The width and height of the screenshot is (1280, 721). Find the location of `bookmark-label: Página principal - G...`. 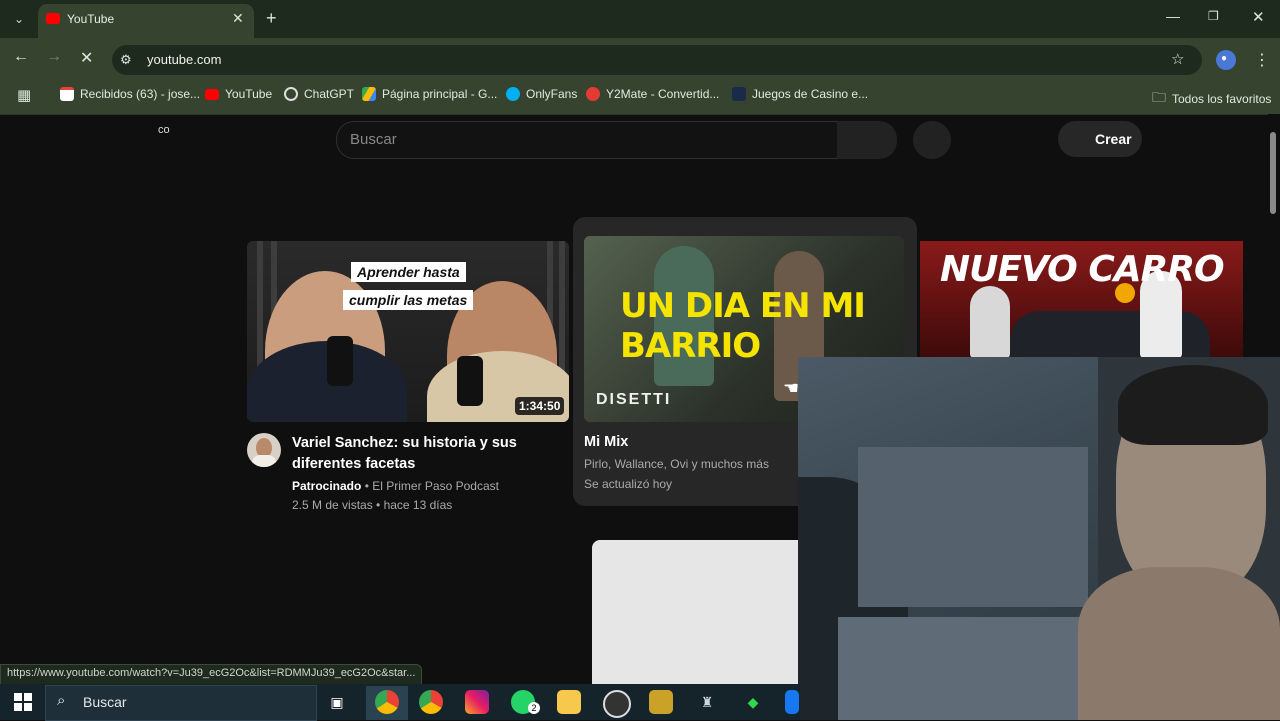

bookmark-label: Página principal - G... is located at coordinates (440, 94).